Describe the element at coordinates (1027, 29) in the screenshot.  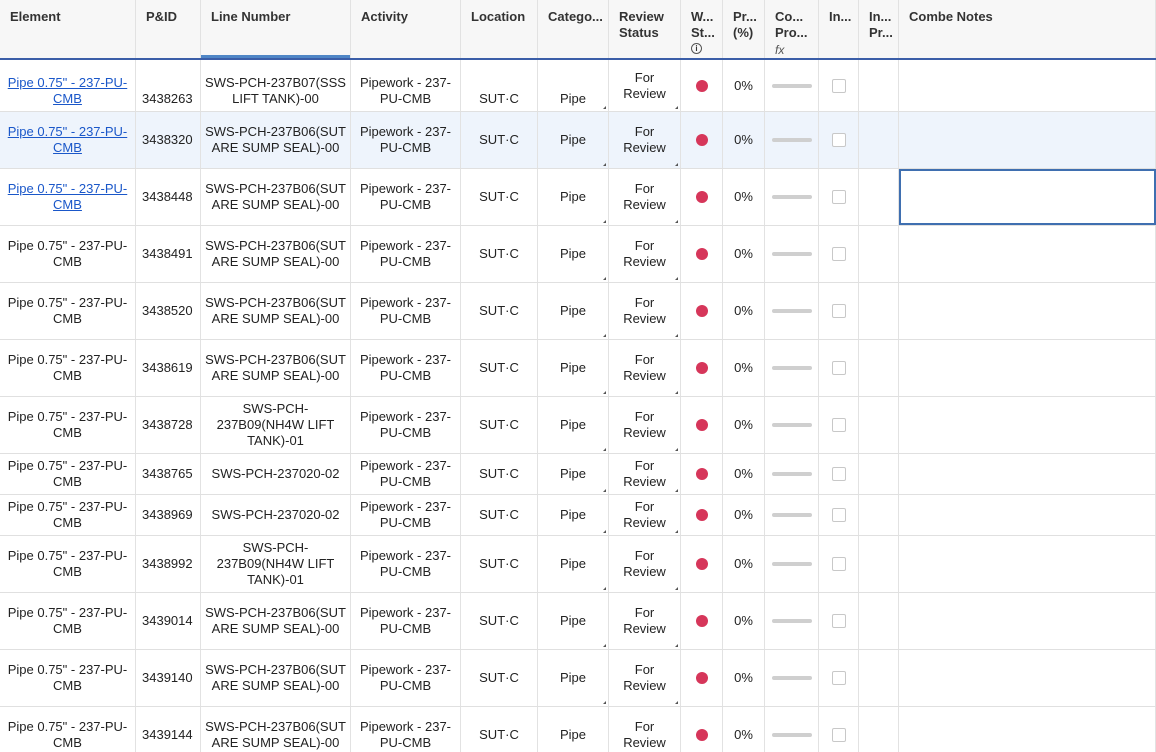
I see `col-header-combe-notes: Combe Notes` at that location.